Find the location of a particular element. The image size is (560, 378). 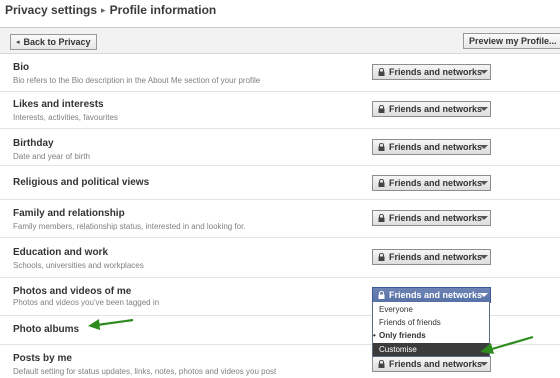

setting-title: Religious and political views is located at coordinates (81, 182).